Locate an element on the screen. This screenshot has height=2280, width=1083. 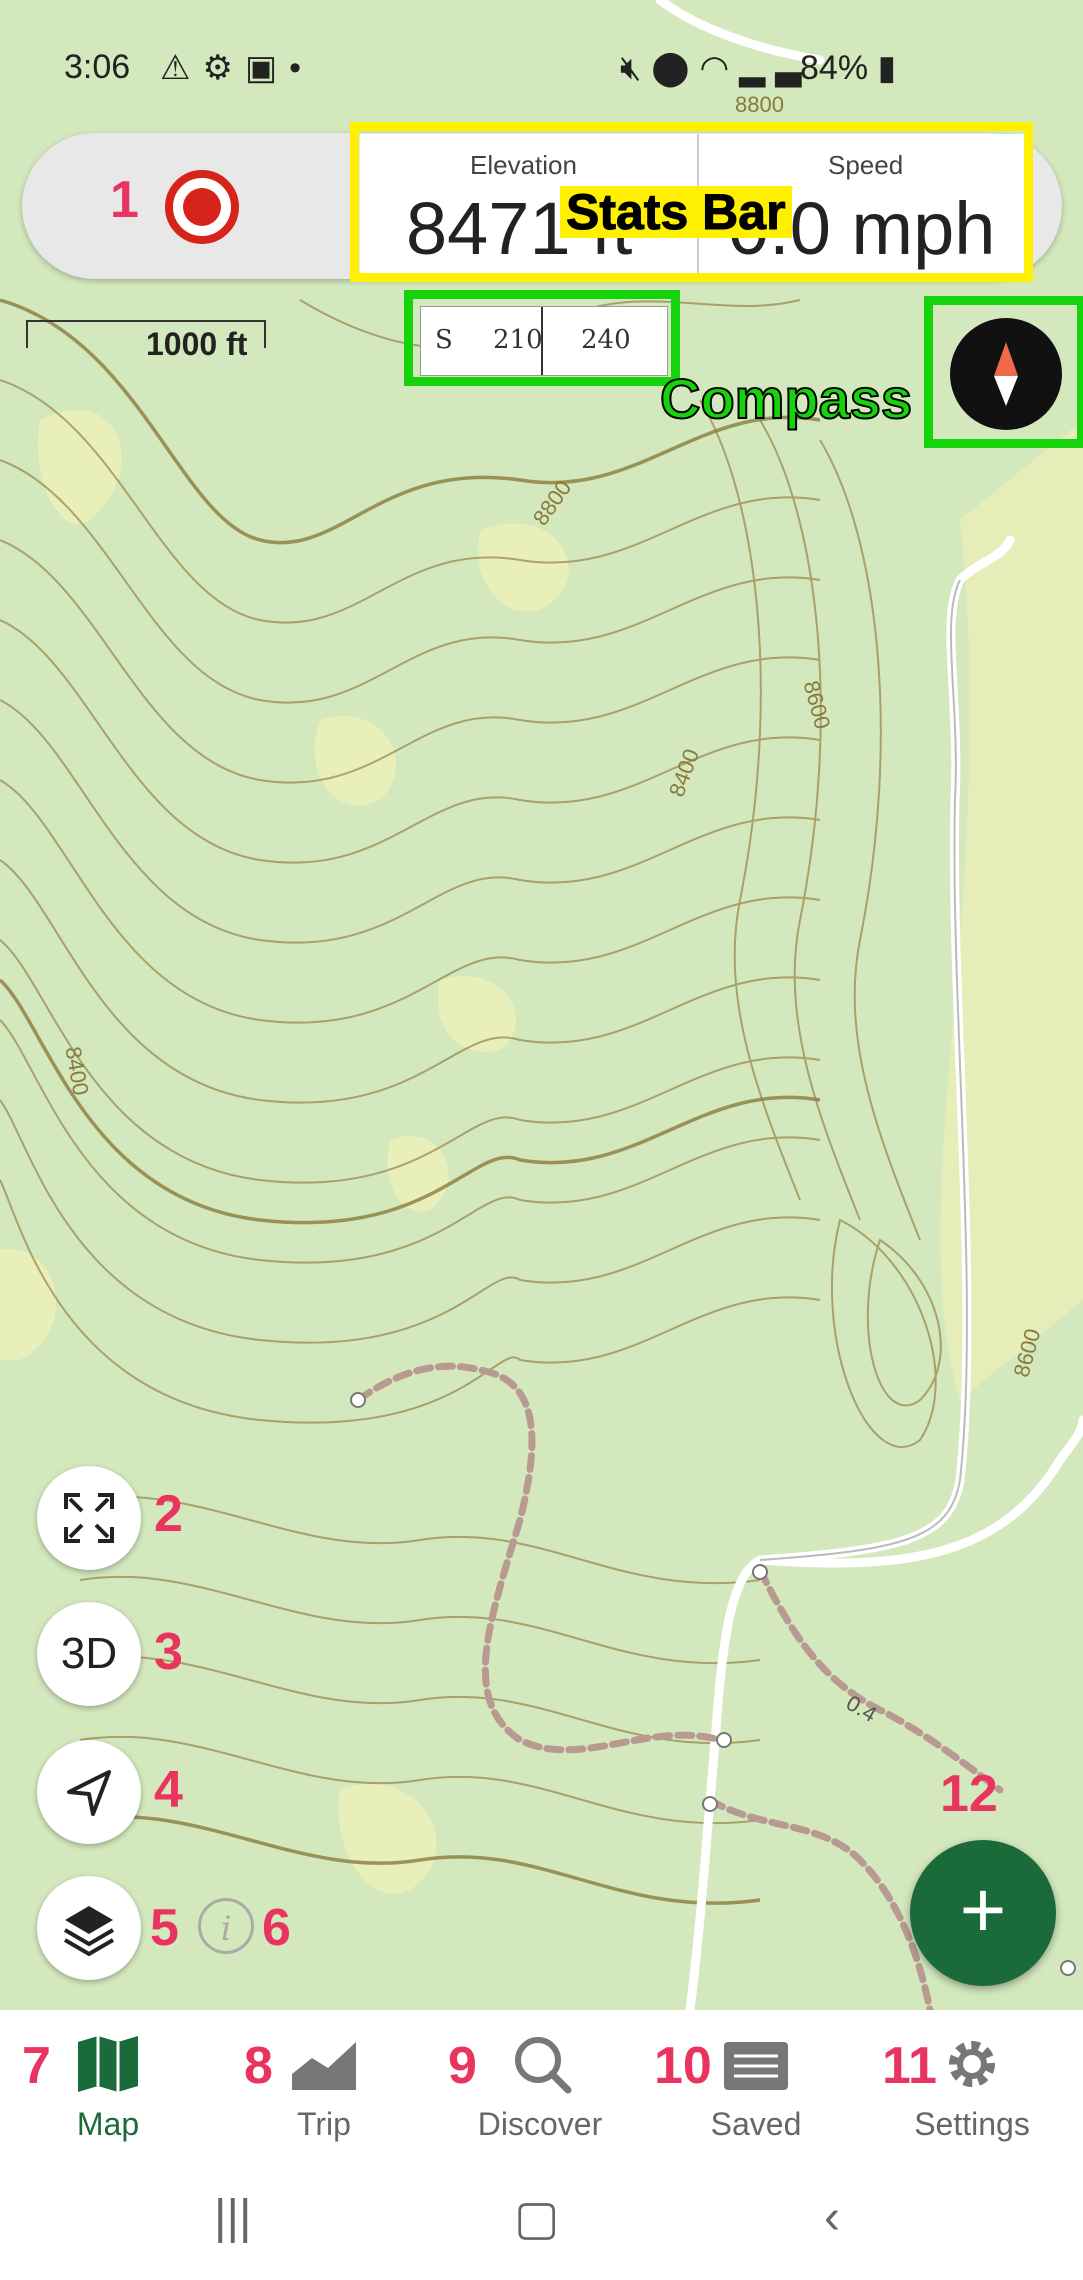
annotation-number-discover: 9 is located at coordinates (462, 2066).